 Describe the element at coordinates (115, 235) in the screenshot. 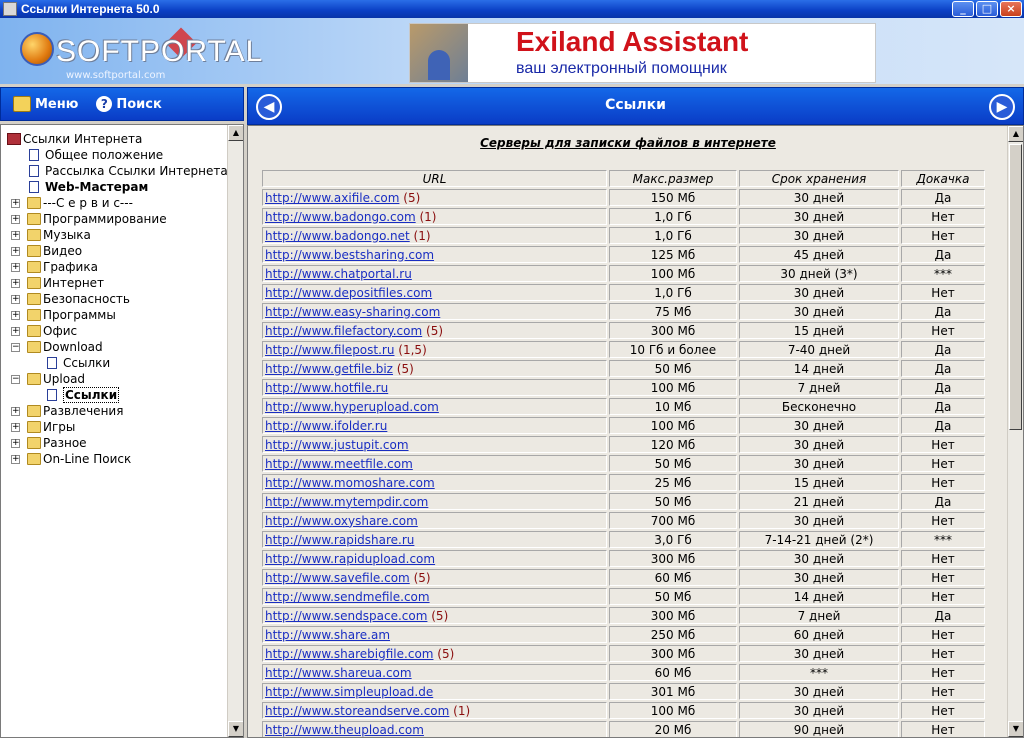

I see `tree-item: + Музыка` at that location.